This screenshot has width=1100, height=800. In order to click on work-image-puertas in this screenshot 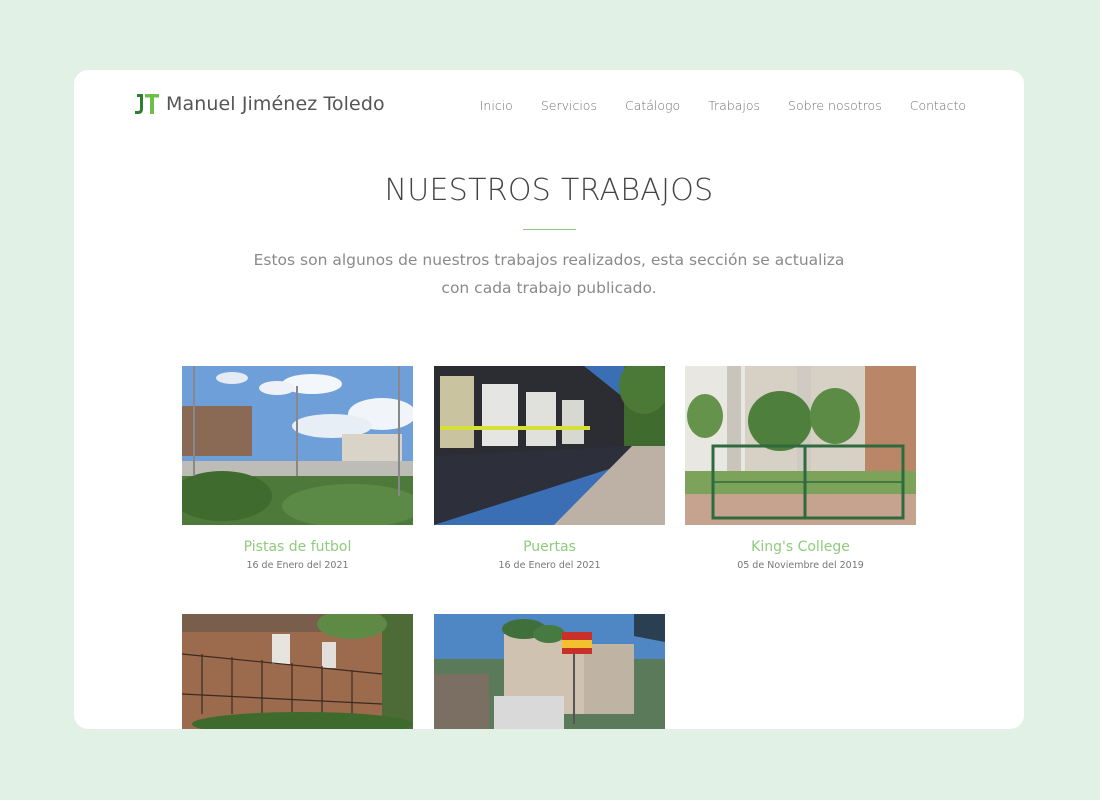, I will do `click(549, 445)`.